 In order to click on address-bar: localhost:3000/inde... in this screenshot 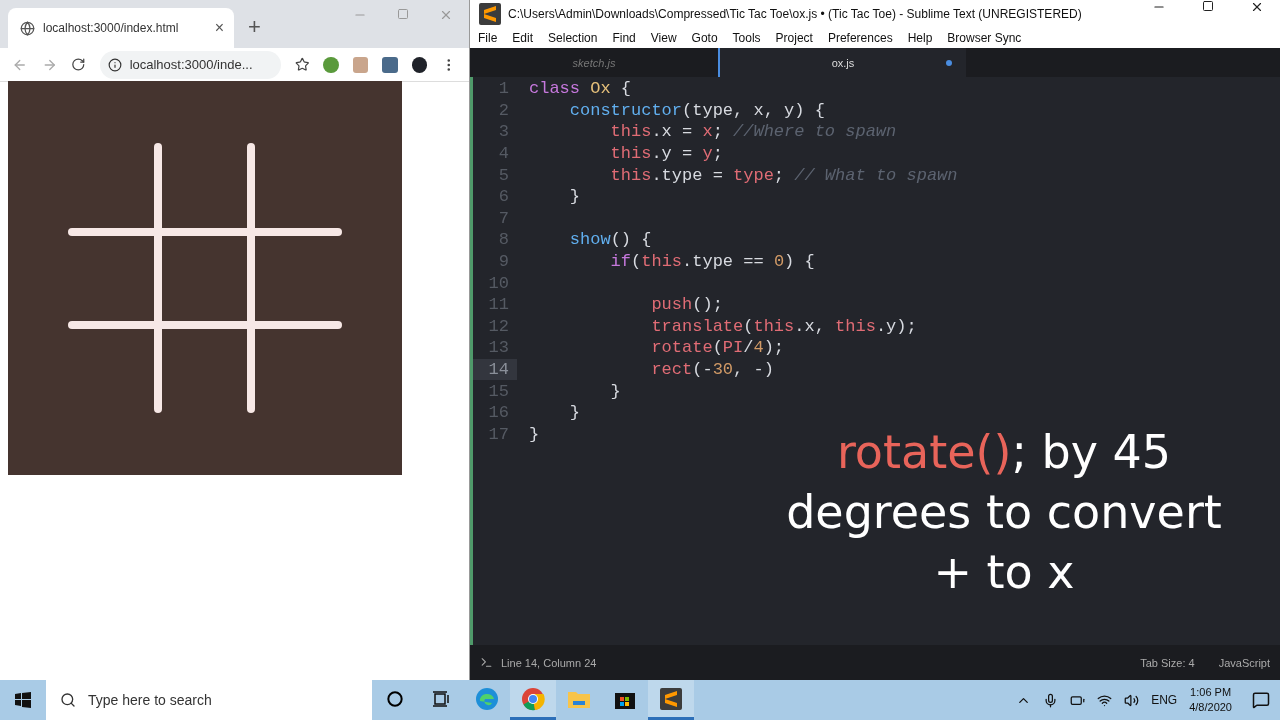, I will do `click(190, 64)`.